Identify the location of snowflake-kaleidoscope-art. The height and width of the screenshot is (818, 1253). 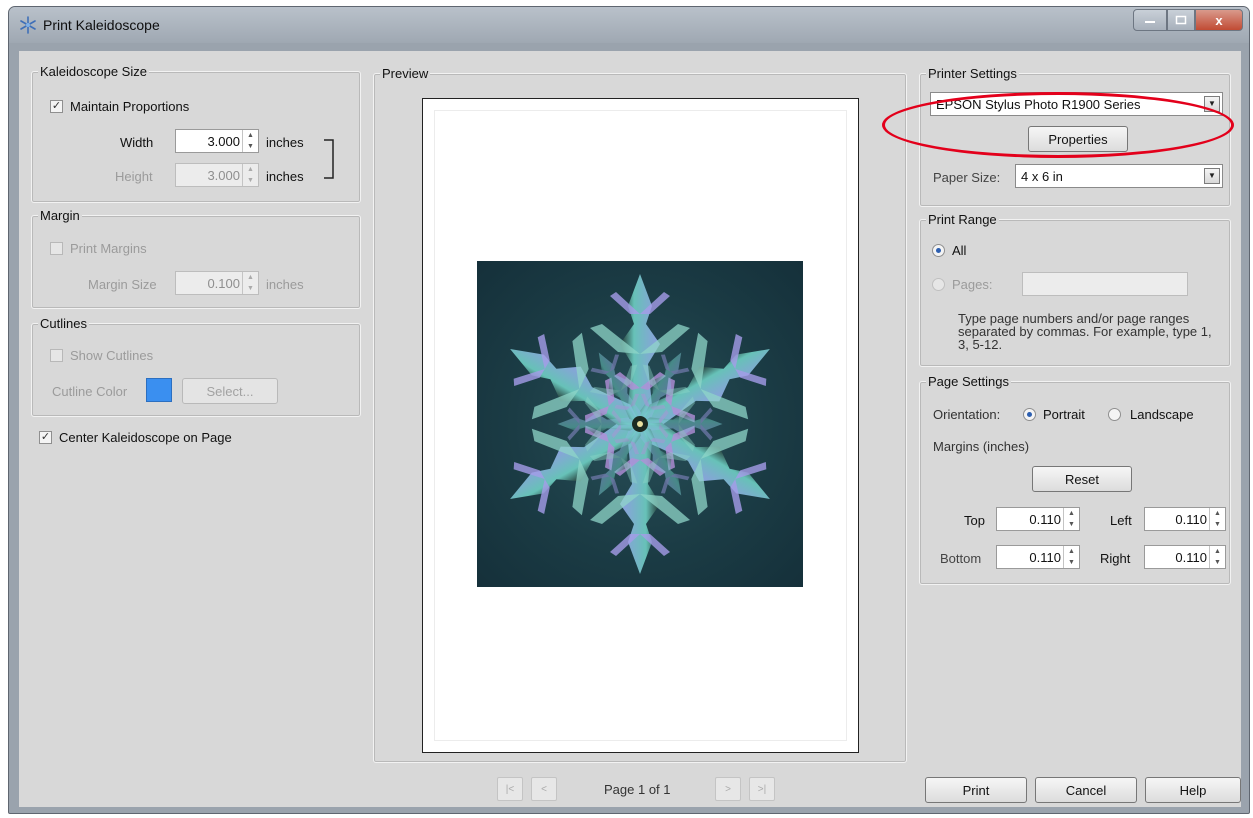
(640, 424).